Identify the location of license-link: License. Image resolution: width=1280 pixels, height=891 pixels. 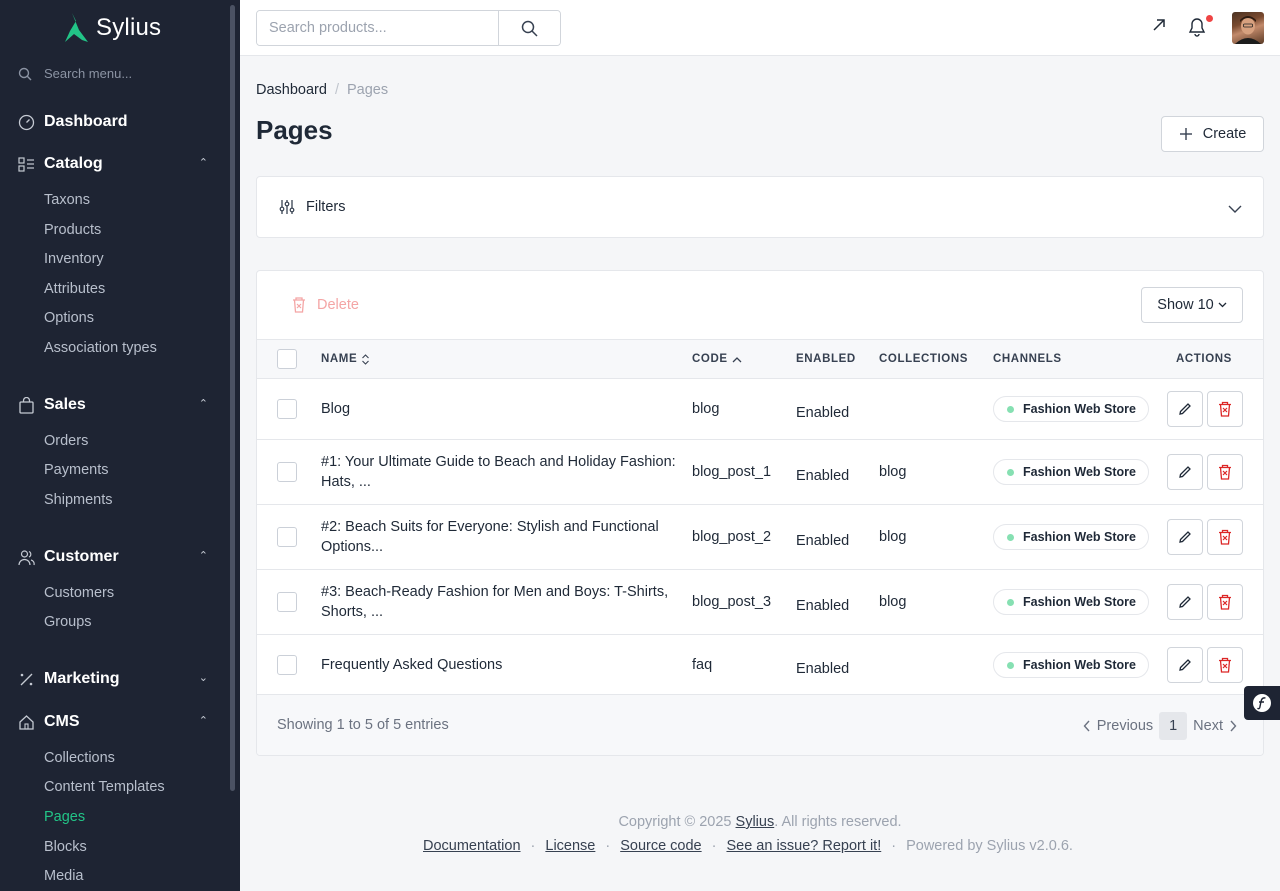
(570, 846).